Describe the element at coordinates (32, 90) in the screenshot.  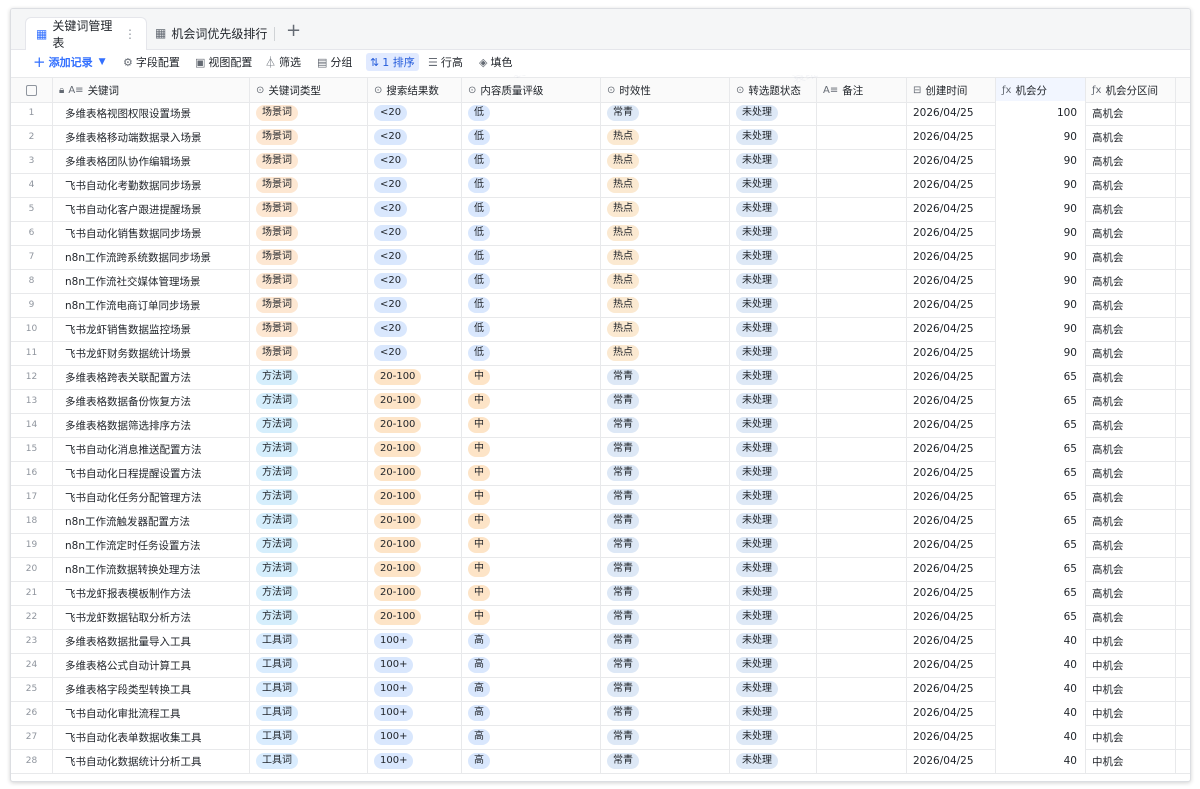
I see `select-all-checkbox` at that location.